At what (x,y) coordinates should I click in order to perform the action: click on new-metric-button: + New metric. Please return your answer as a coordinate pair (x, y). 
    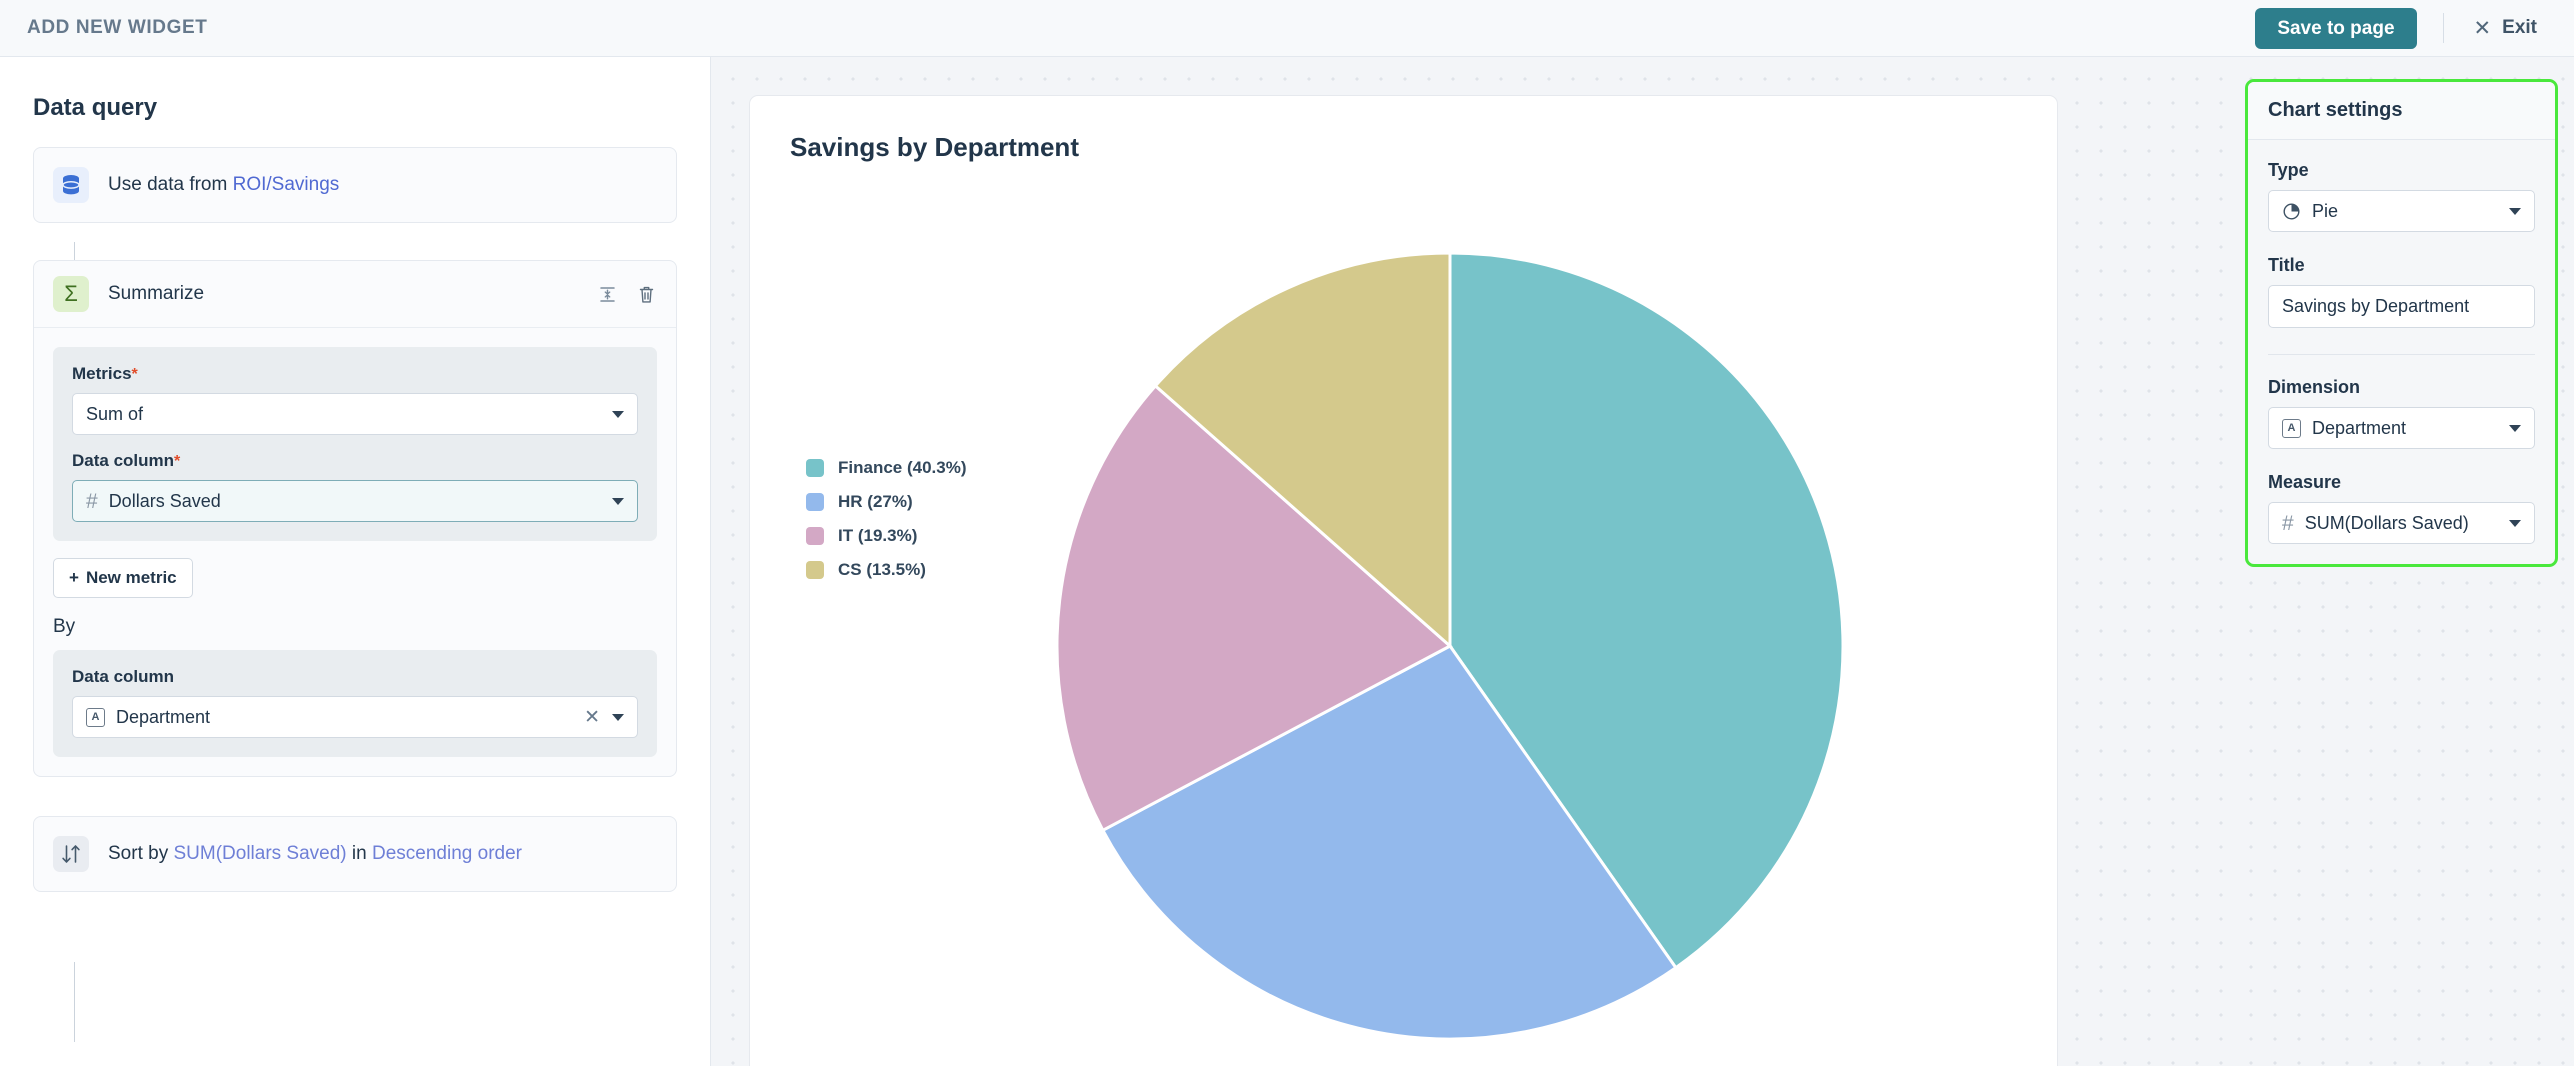
    Looking at the image, I should click on (123, 578).